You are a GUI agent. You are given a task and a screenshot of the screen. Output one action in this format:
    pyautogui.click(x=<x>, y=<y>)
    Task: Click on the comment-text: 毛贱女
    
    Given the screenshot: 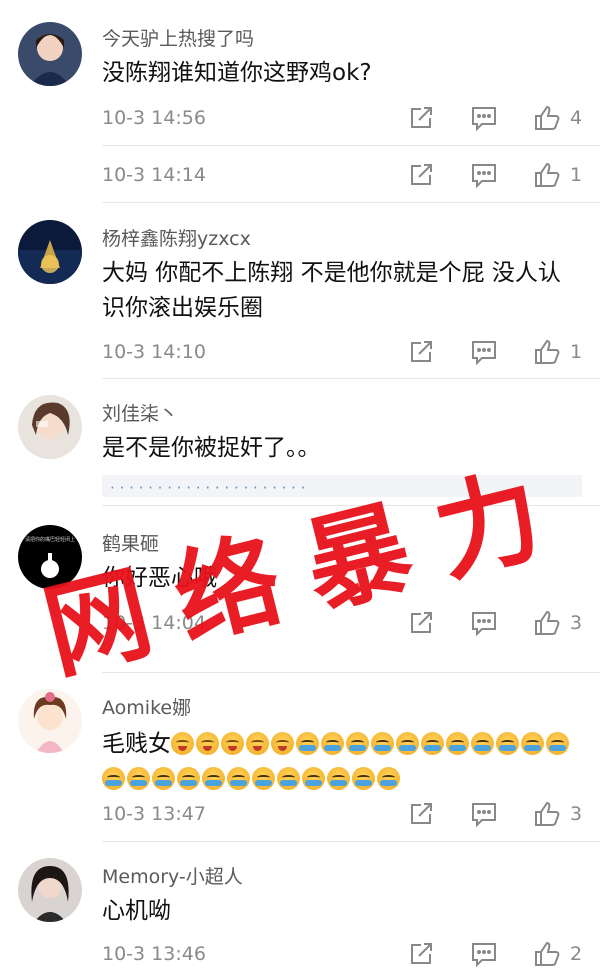 What is the action you would take?
    pyautogui.click(x=339, y=762)
    